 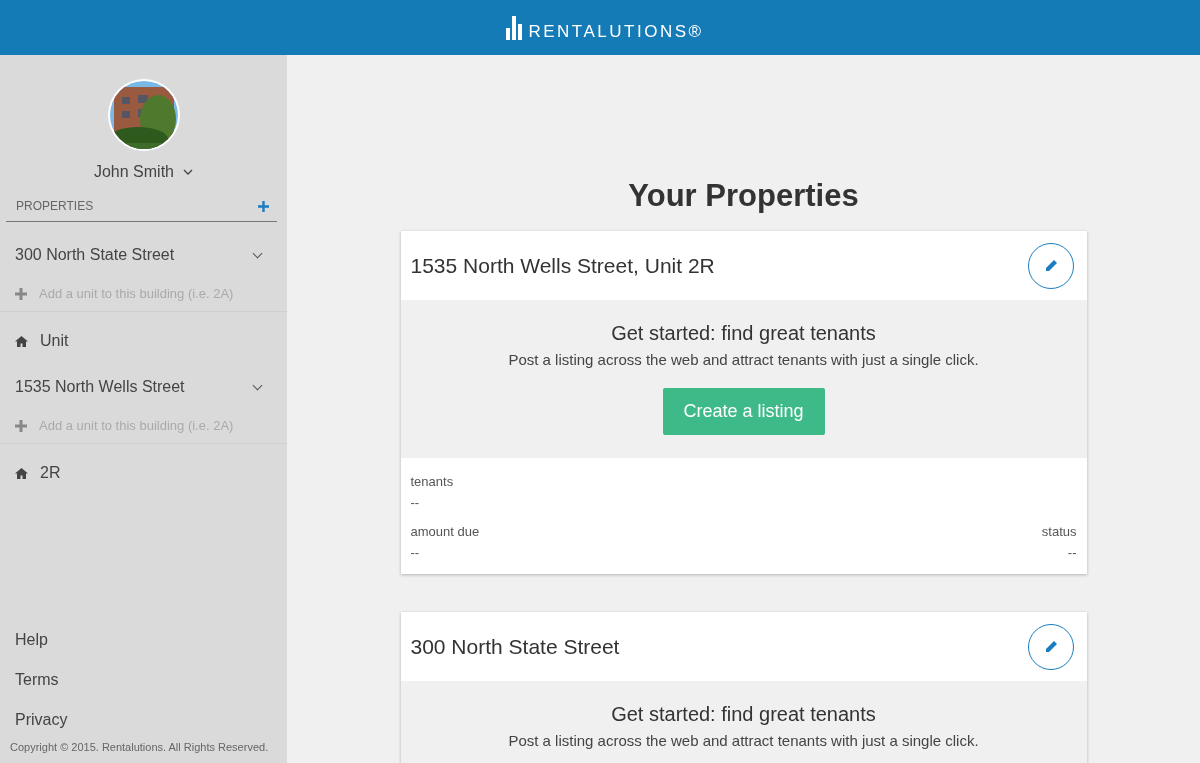 I want to click on field-label: amount due, so click(x=445, y=531).